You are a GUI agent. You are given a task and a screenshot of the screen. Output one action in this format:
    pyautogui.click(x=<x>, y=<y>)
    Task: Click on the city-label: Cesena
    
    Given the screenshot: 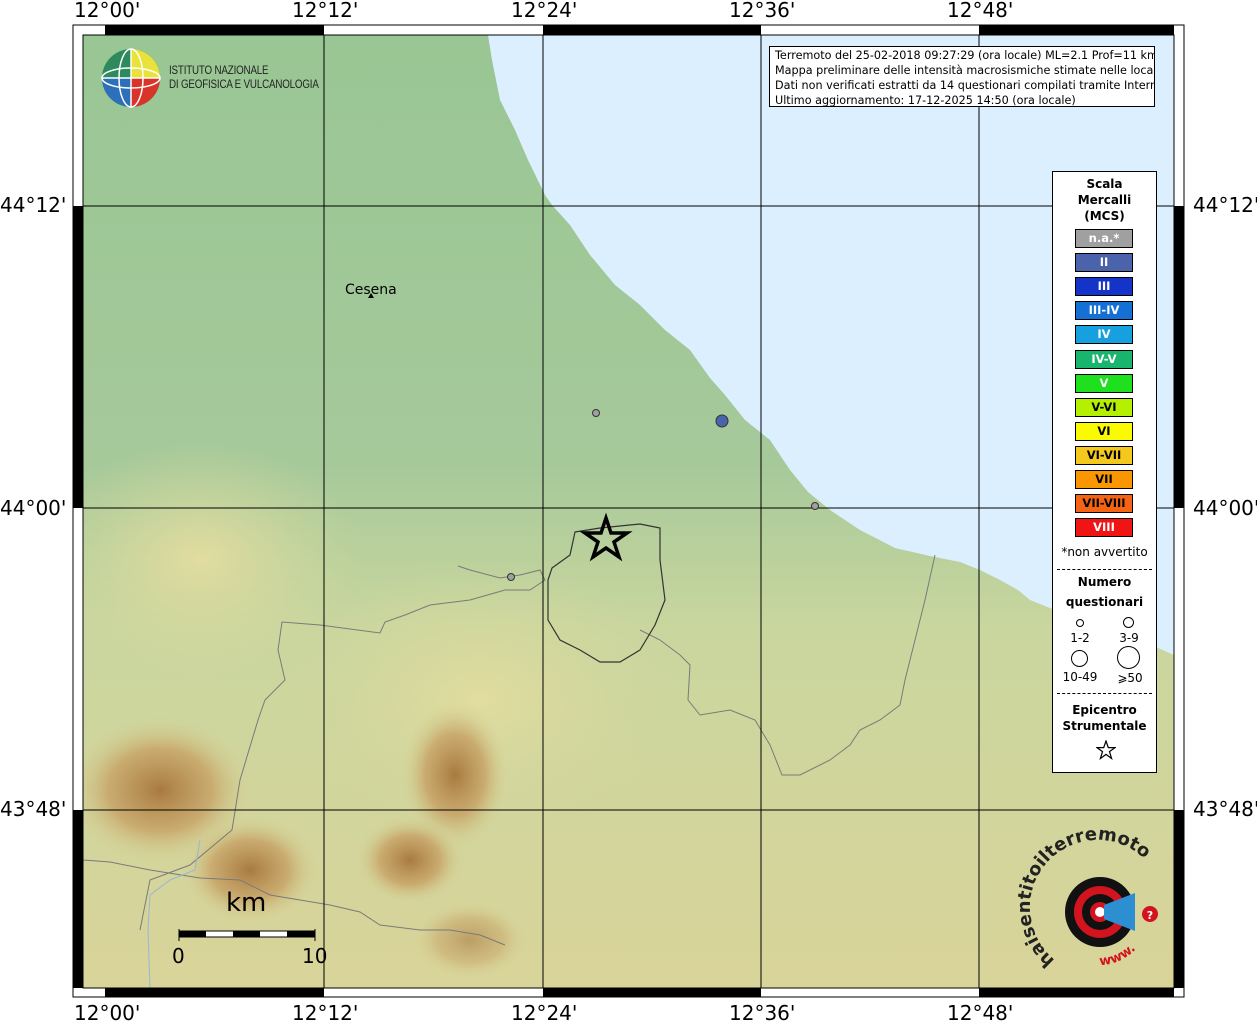 What is the action you would take?
    pyautogui.click(x=371, y=290)
    